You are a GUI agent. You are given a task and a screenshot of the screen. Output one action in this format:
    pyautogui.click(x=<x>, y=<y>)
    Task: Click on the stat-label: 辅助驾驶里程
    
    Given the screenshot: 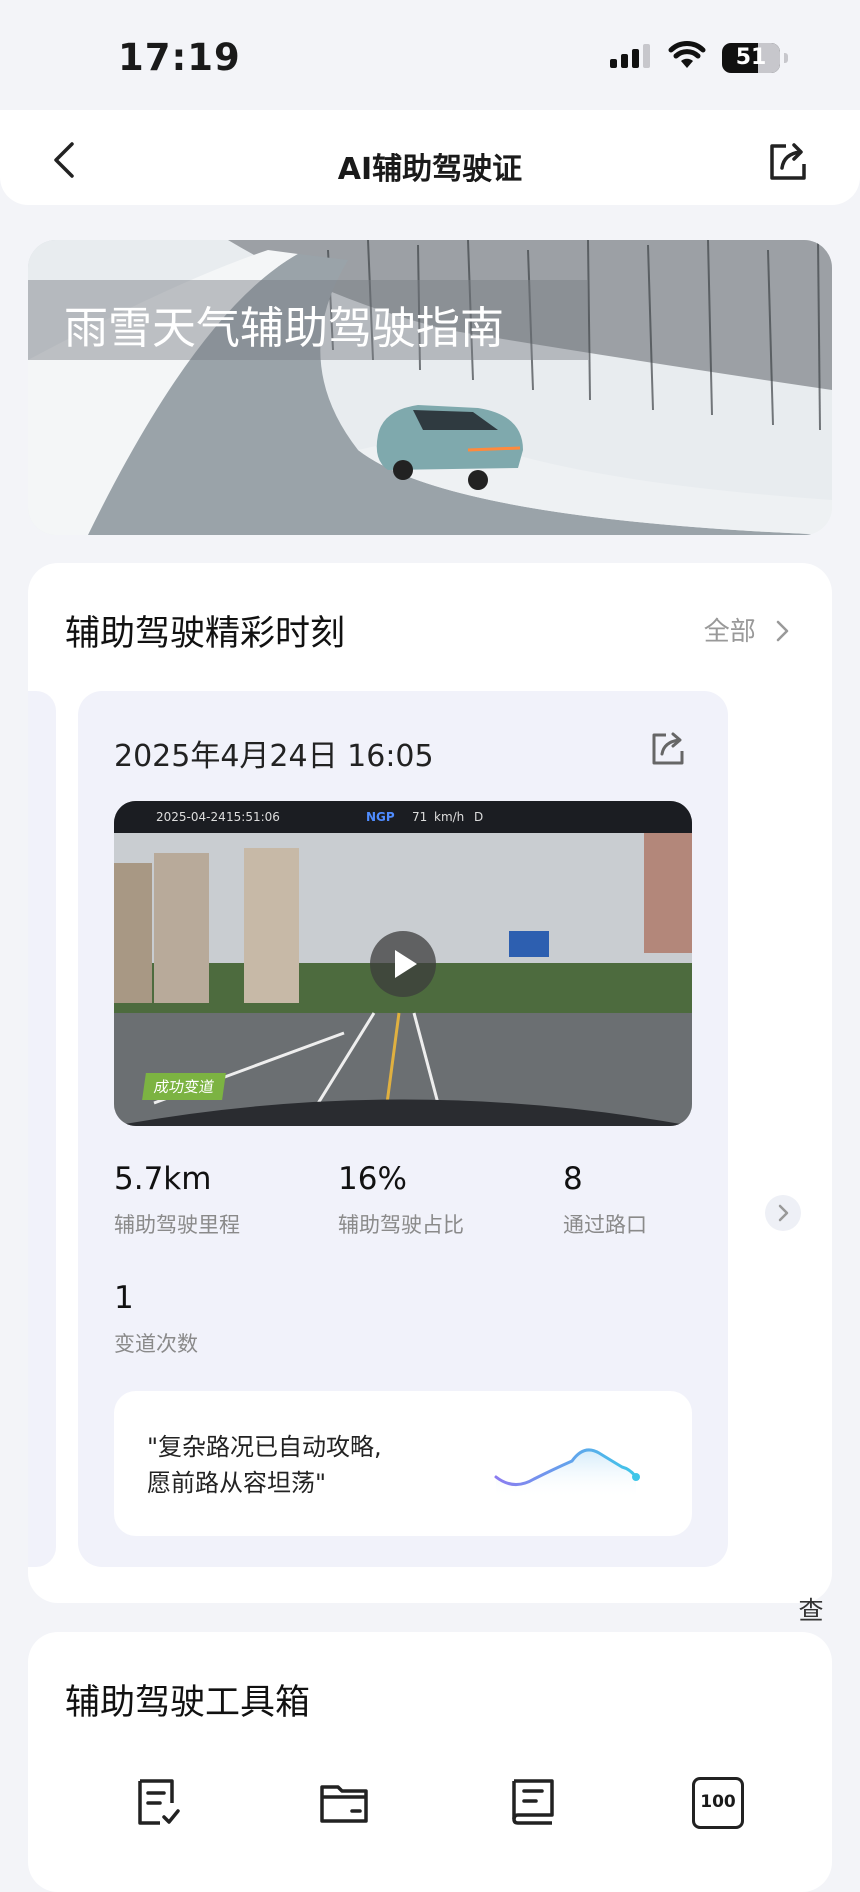 What is the action you would take?
    pyautogui.click(x=177, y=1225)
    